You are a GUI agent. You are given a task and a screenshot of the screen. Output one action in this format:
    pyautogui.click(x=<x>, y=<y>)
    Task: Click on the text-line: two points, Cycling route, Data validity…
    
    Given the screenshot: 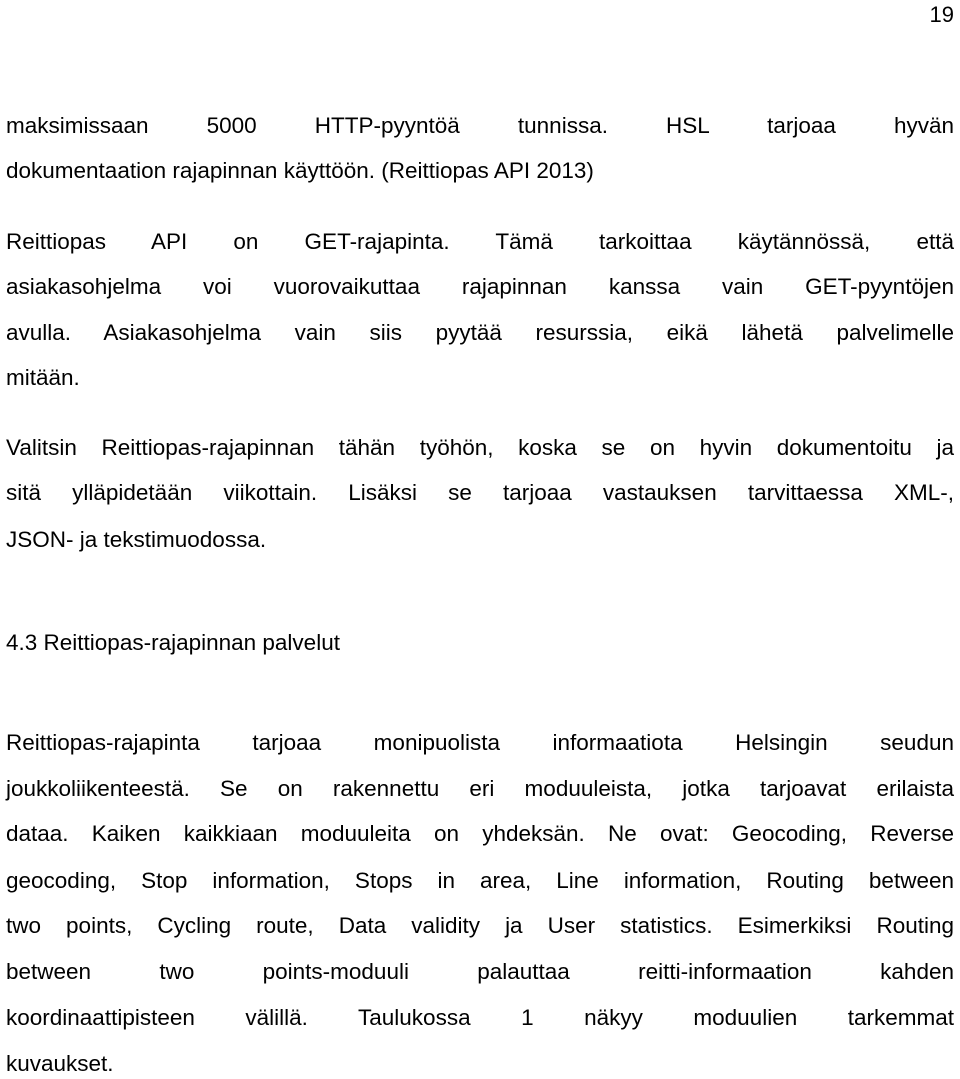 What is the action you would take?
    pyautogui.click(x=480, y=925)
    